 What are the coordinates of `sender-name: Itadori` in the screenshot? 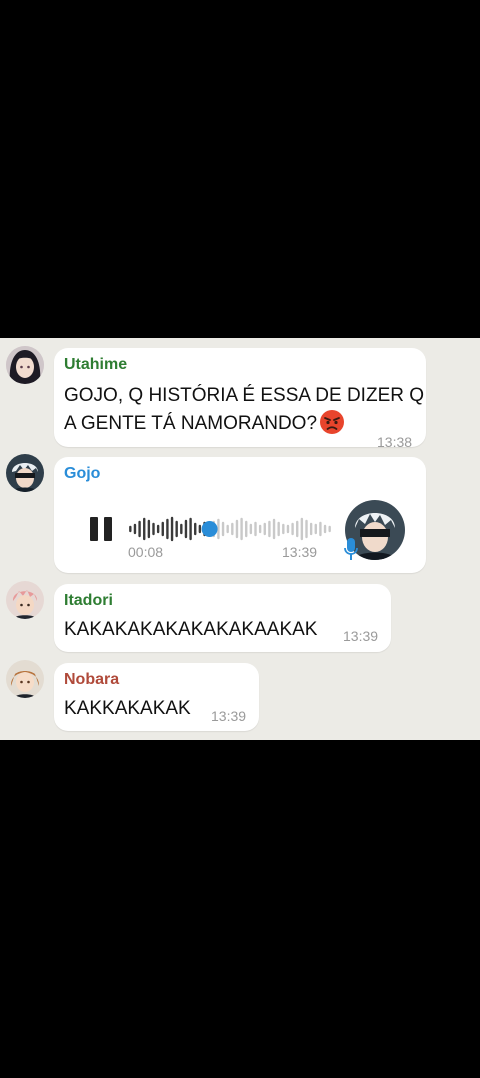 It's located at (88, 601).